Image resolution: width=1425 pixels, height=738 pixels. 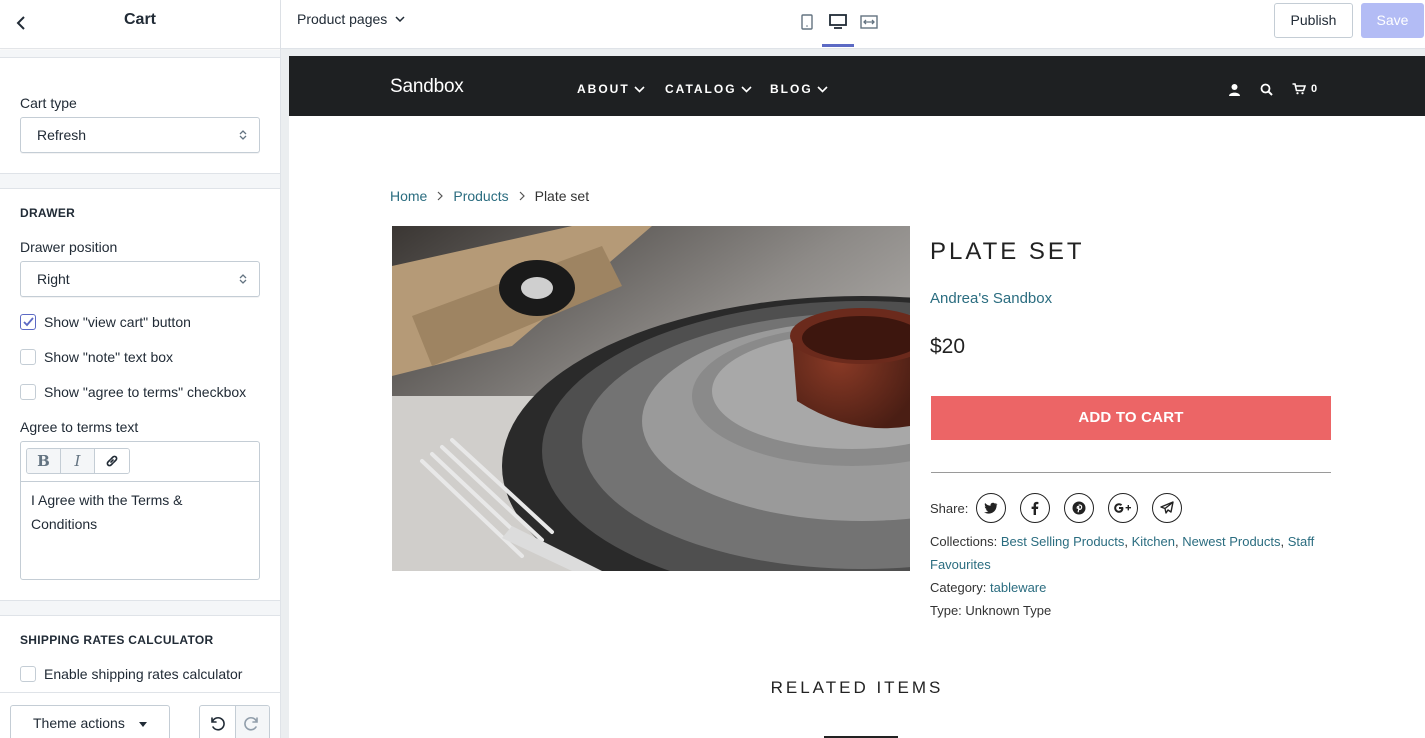 What do you see at coordinates (408, 196) in the screenshot?
I see `breadcrumb-home: Home` at bounding box center [408, 196].